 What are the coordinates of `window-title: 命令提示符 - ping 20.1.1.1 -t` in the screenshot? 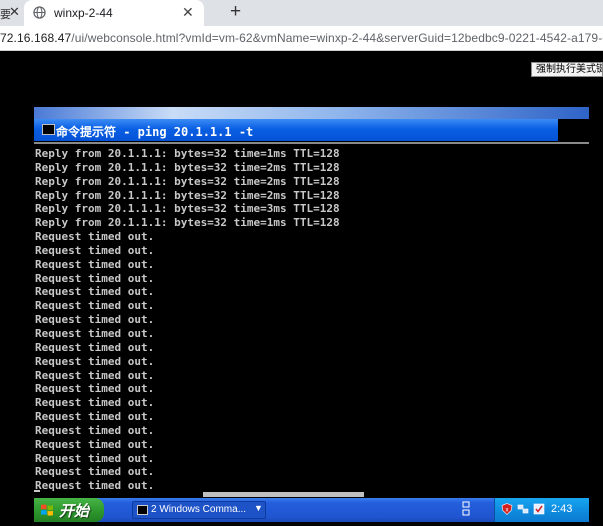 It's located at (155, 132).